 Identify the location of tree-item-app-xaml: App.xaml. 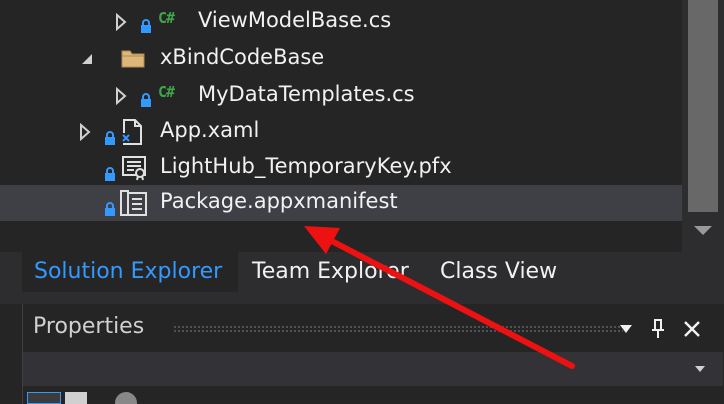
(341, 132).